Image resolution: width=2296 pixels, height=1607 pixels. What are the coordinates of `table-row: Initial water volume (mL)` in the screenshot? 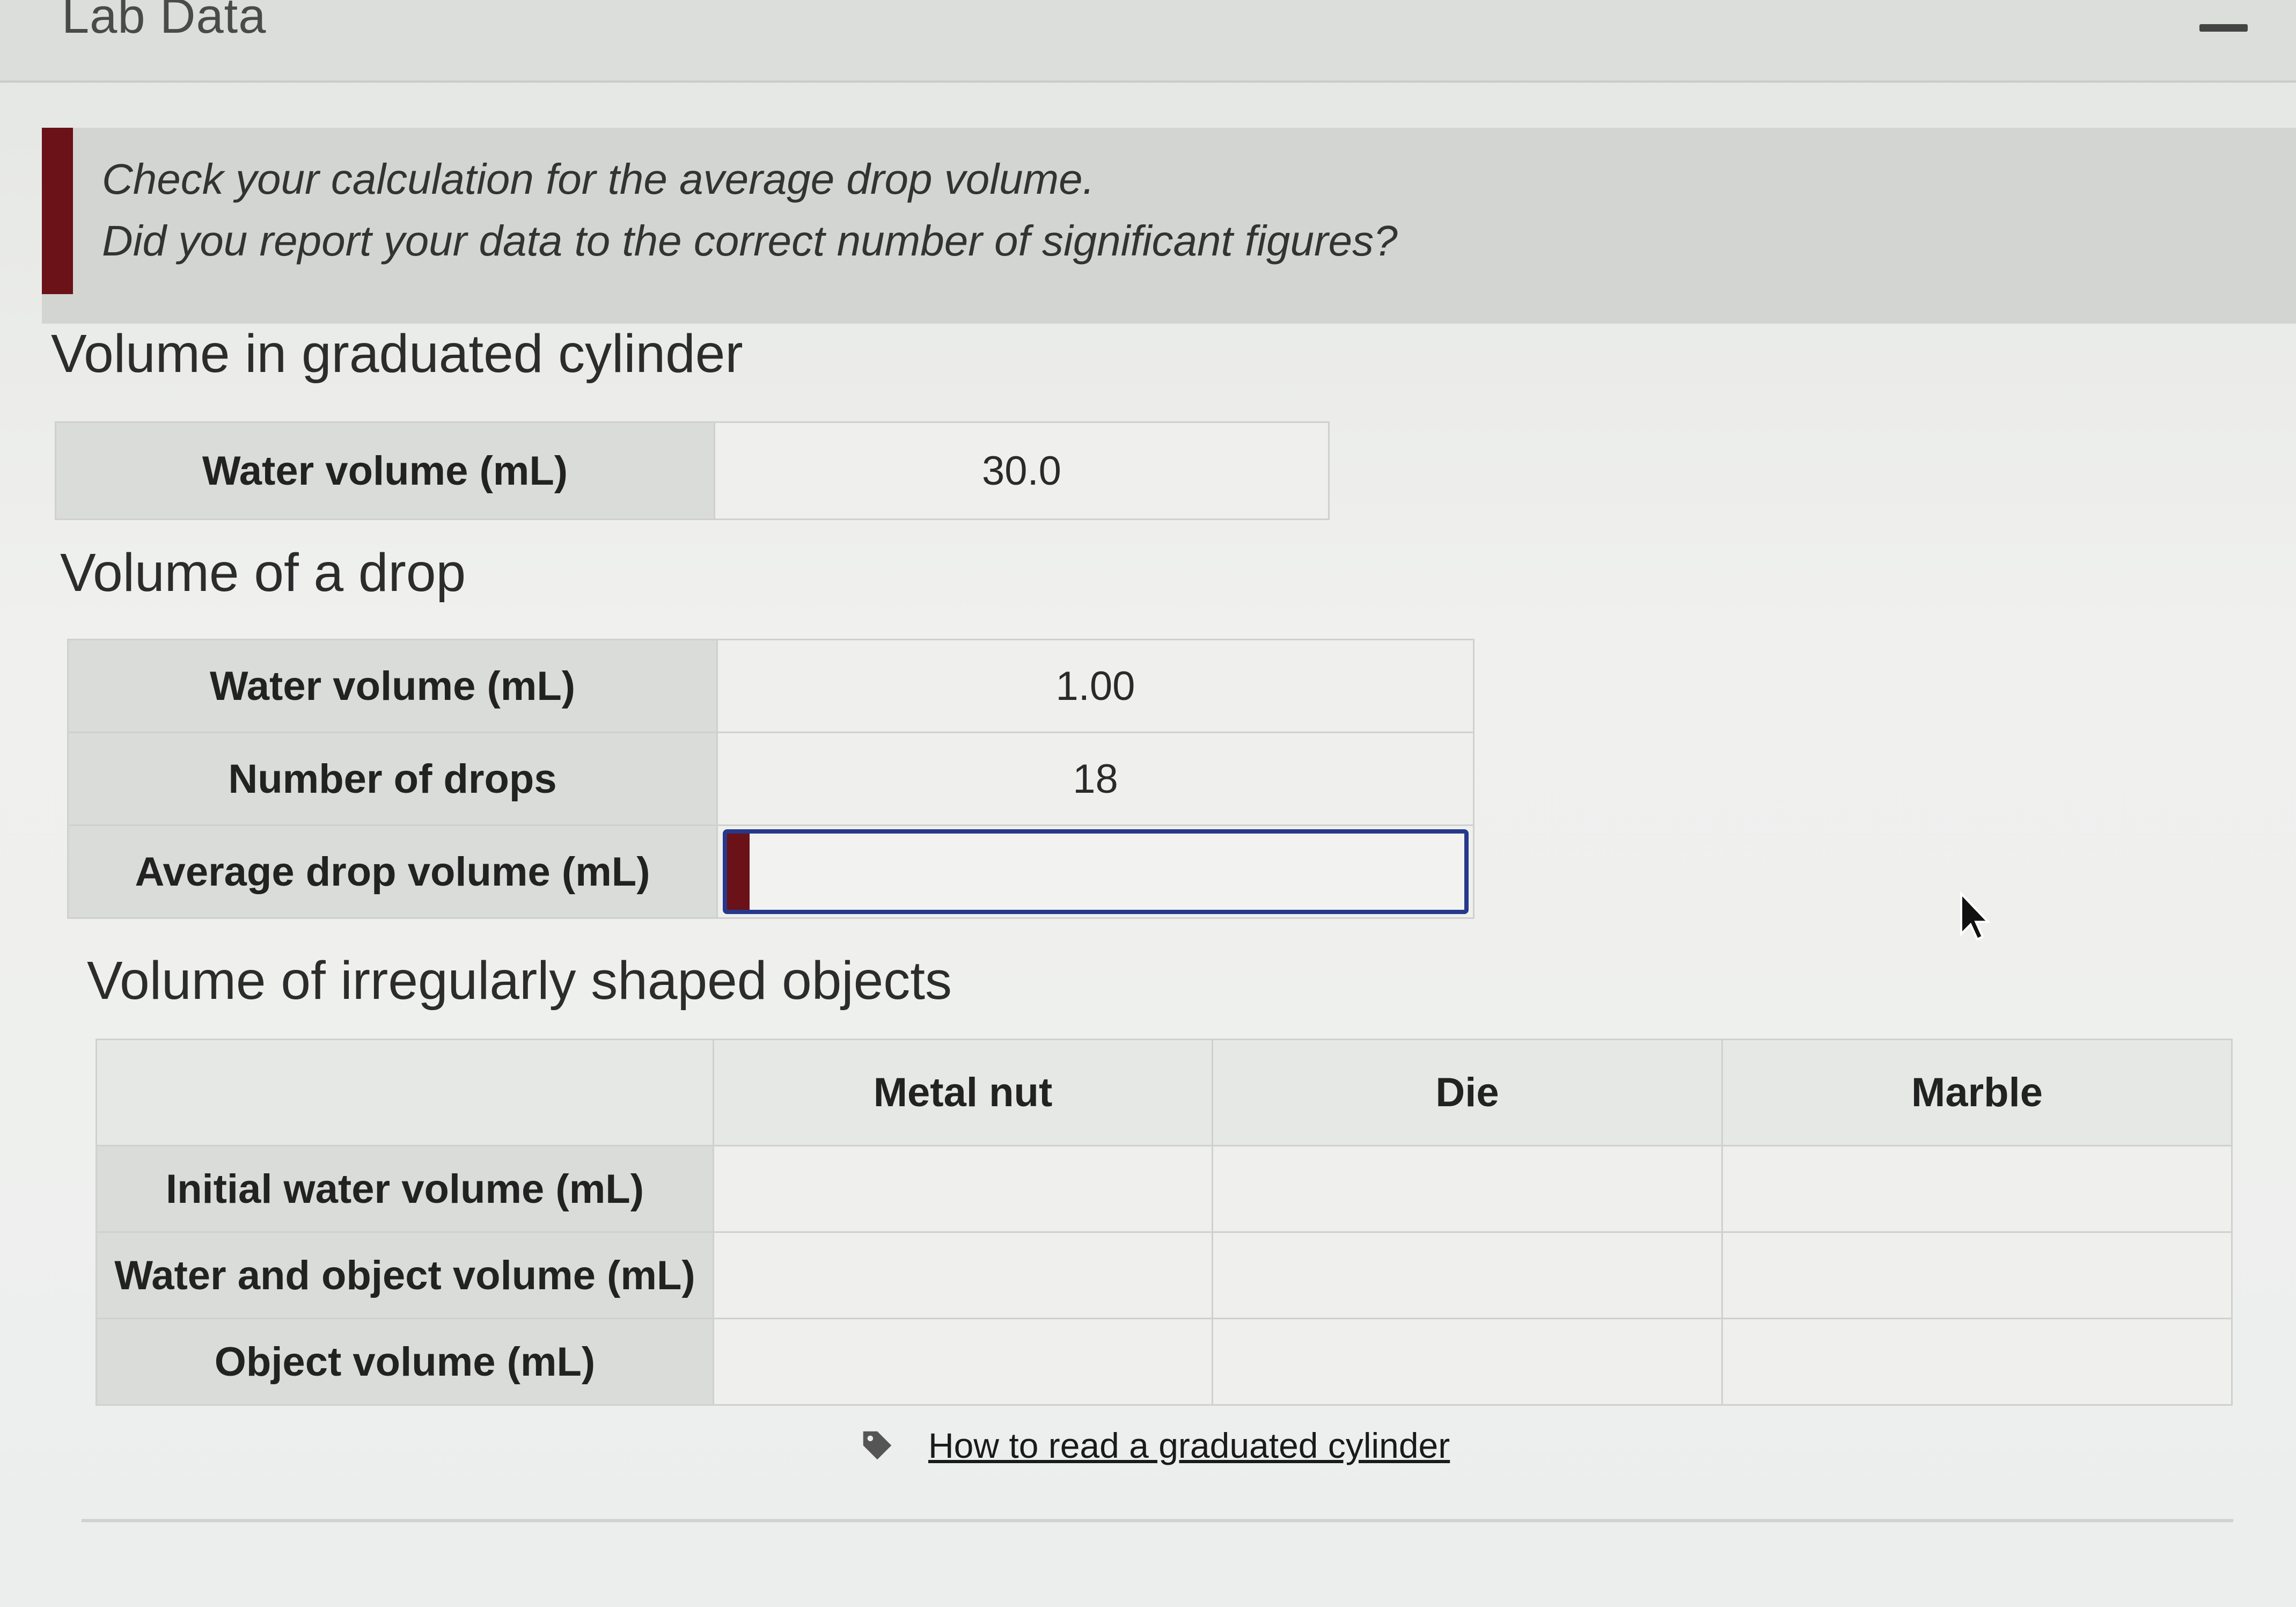 It's located at (1164, 1189).